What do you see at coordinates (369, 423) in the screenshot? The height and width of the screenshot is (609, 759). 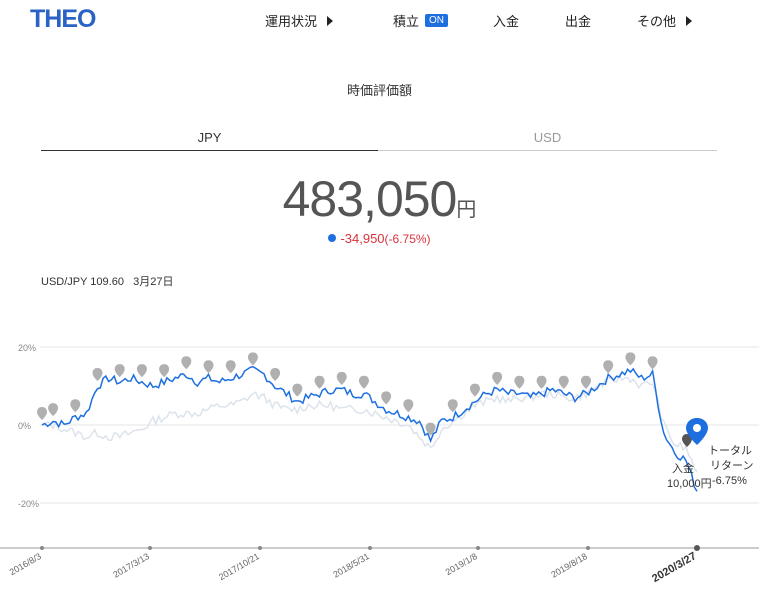 I see `benchmark-series-line` at bounding box center [369, 423].